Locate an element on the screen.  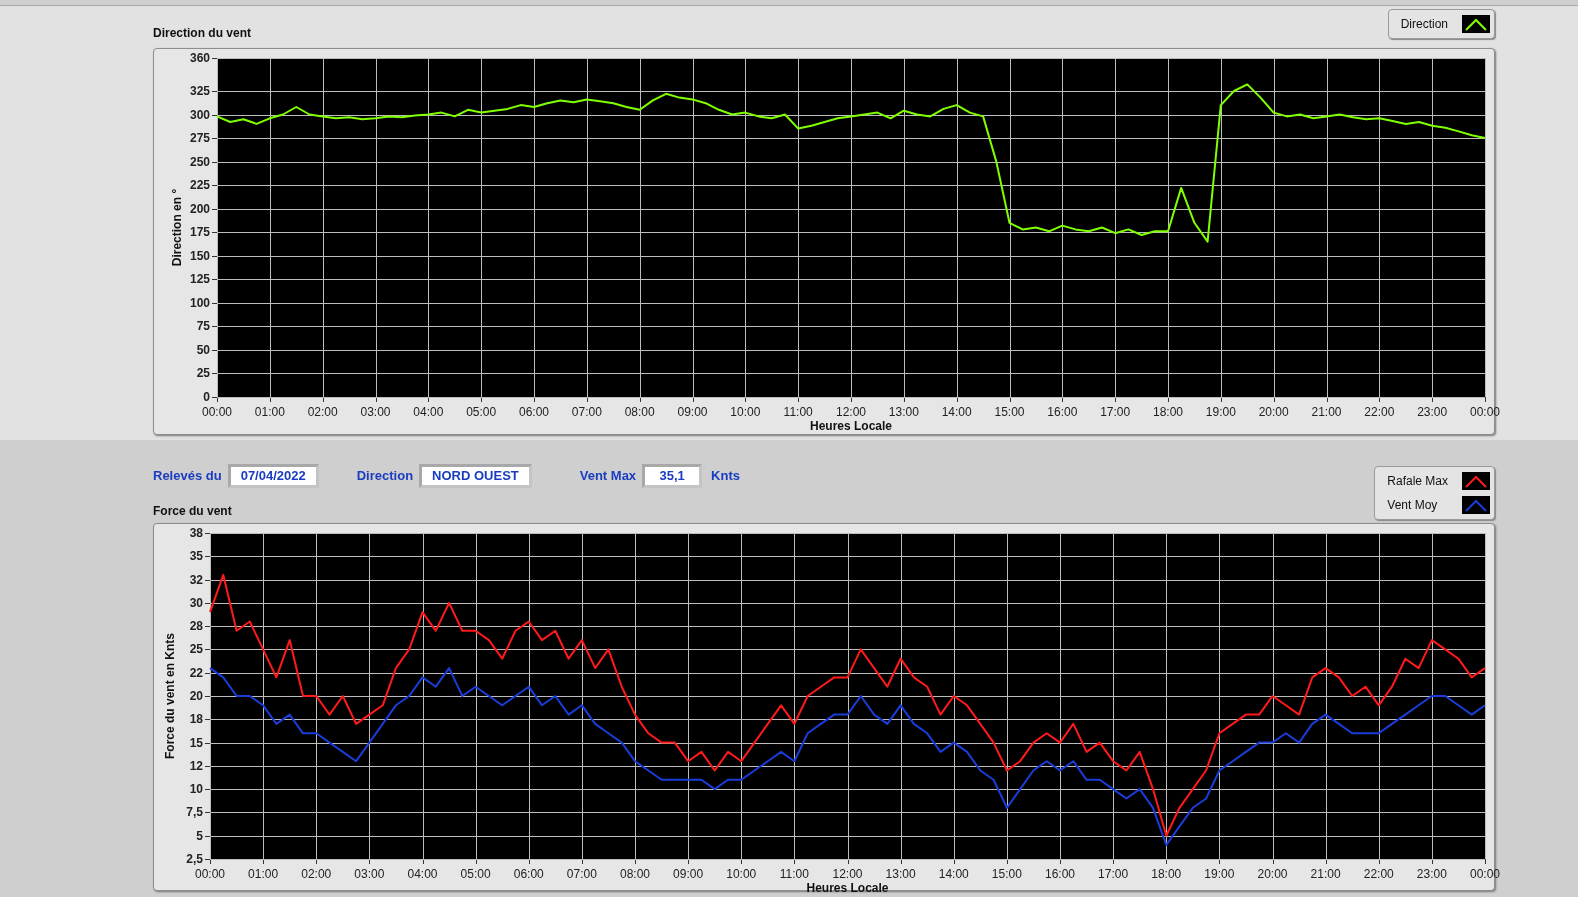
tick-label: 150 is located at coordinates (199, 255).